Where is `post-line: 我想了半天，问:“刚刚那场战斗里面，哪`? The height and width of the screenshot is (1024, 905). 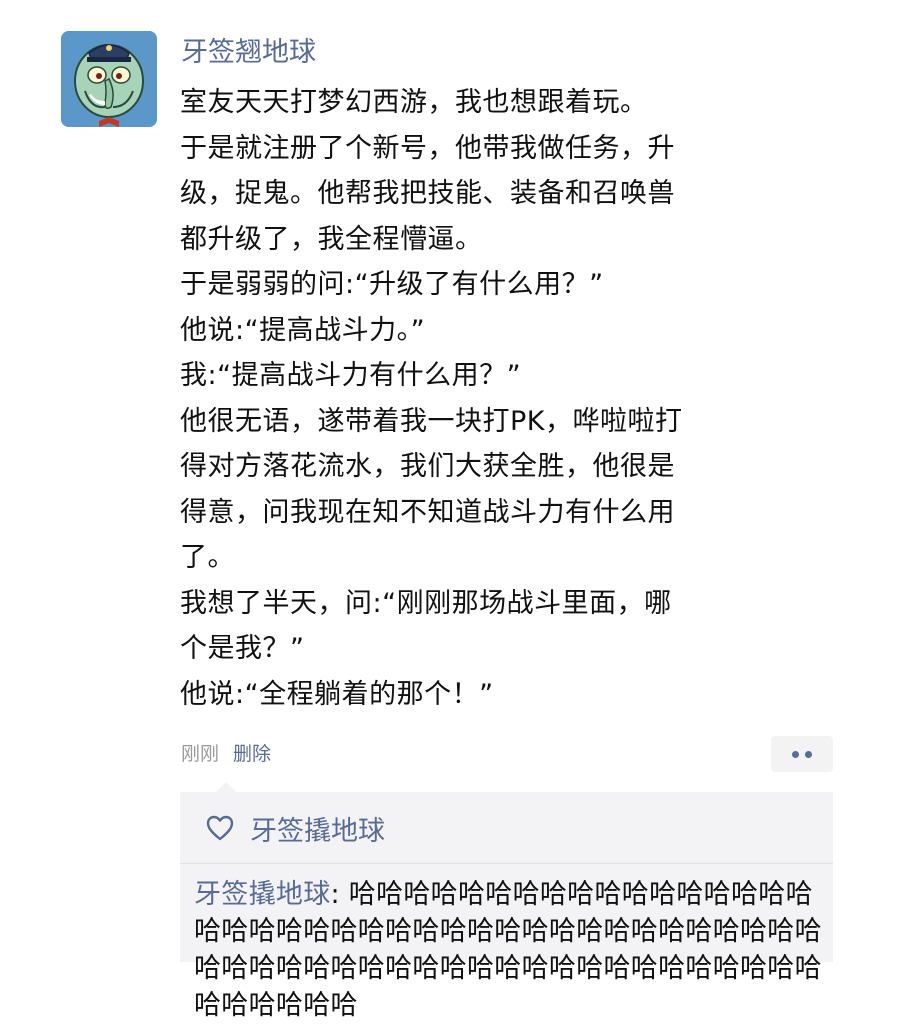 post-line: 我想了半天，问:“刚刚那场战斗里面，哪 is located at coordinates (426, 603).